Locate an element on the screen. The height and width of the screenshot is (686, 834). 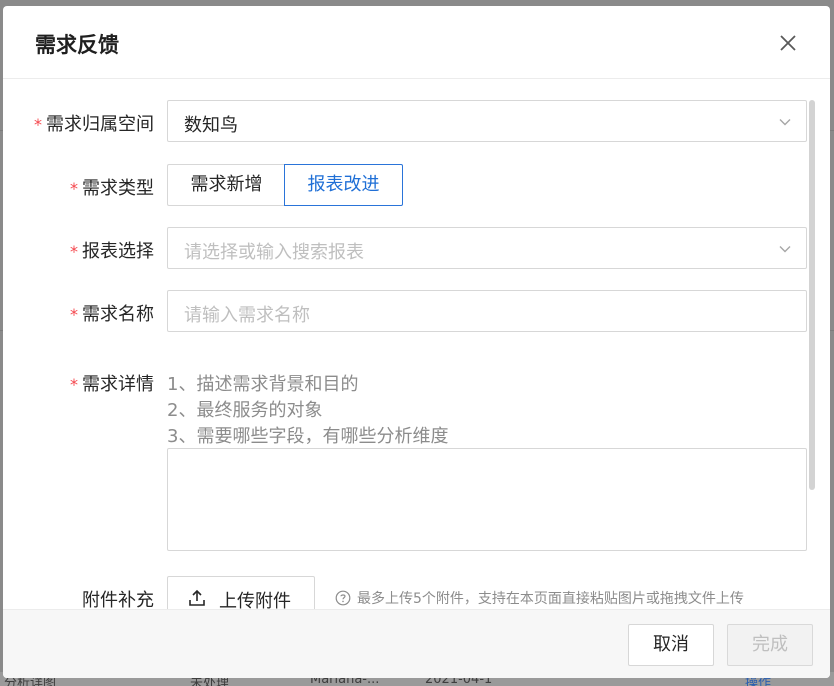
upload-tip-text: 最多上传5个附件，支持在本页面直接粘贴图片或拖拽文件上传 is located at coordinates (550, 599).